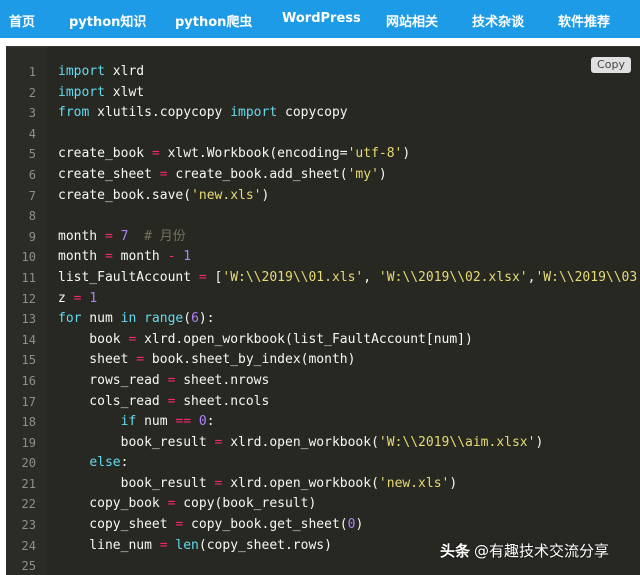 The image size is (640, 575). I want to click on code-text: from xlutils.copycopy import copycopy, so click(203, 113).